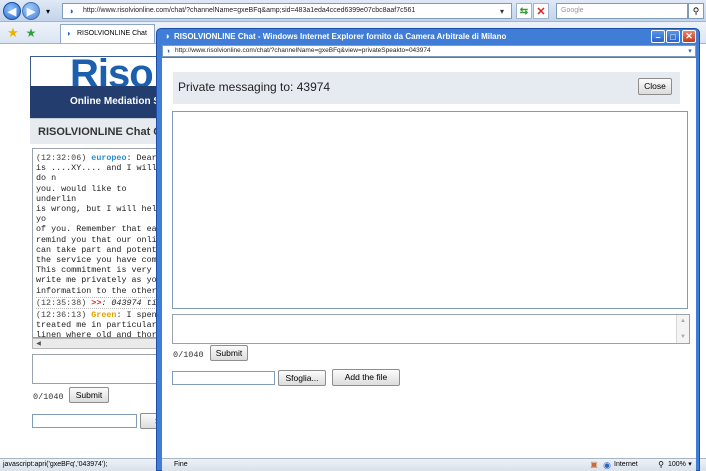 This screenshot has width=706, height=471. Describe the element at coordinates (607, 465) in the screenshot. I see `internet-zone-icon: ◉` at that location.